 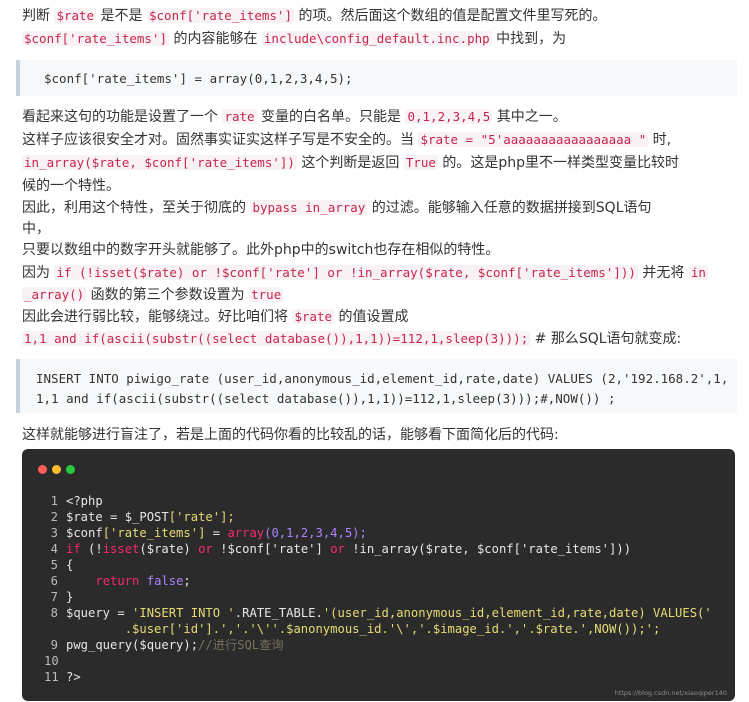 What do you see at coordinates (56, 469) in the screenshot?
I see `minimize-dot-icon` at bounding box center [56, 469].